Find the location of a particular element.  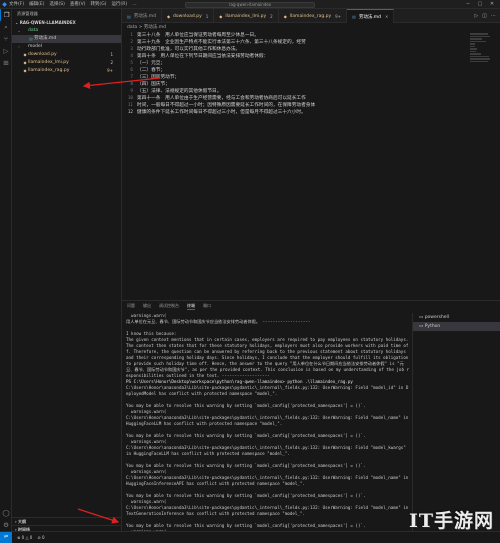

command-center-search: rag-qwen-llamaindex is located at coordinates (250, 4).